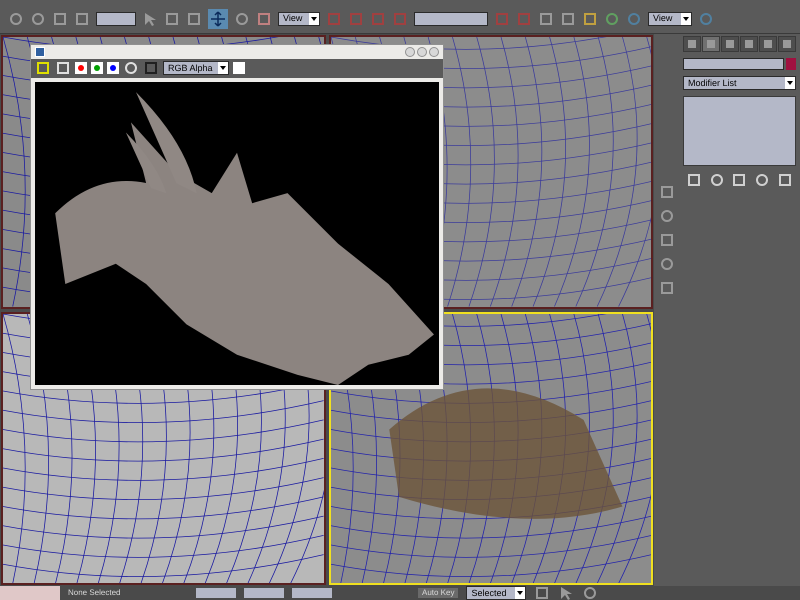 Image resolution: width=800 pixels, height=600 pixels. What do you see at coordinates (670, 19) in the screenshot?
I see `render-type-dropdown: View` at bounding box center [670, 19].